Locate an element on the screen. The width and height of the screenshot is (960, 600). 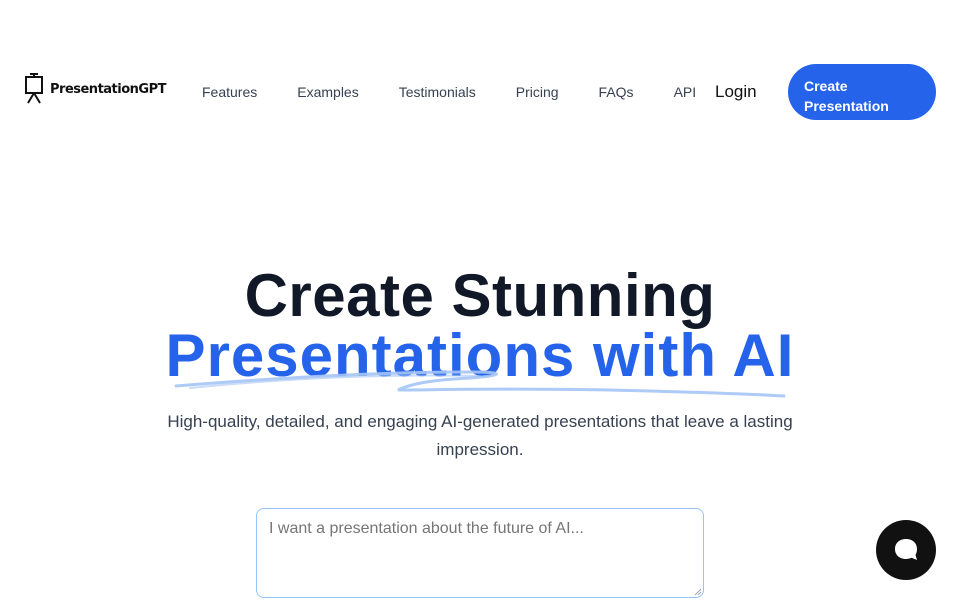
nav-faqs: FAQs is located at coordinates (616, 92).